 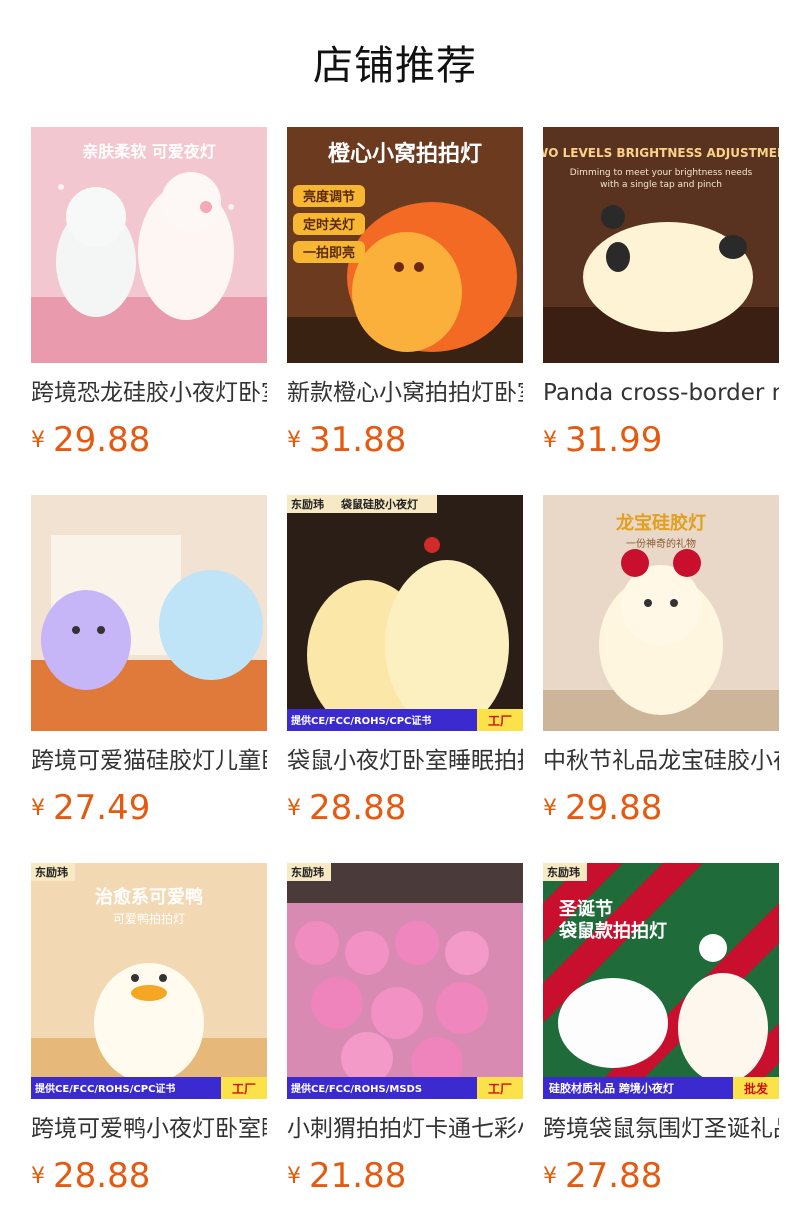 I want to click on product-image: 东励玮 袋鼠硅胶小夜灯 提供CE/FCC/ROHS/CPC证书 工厂, so click(x=405, y=613).